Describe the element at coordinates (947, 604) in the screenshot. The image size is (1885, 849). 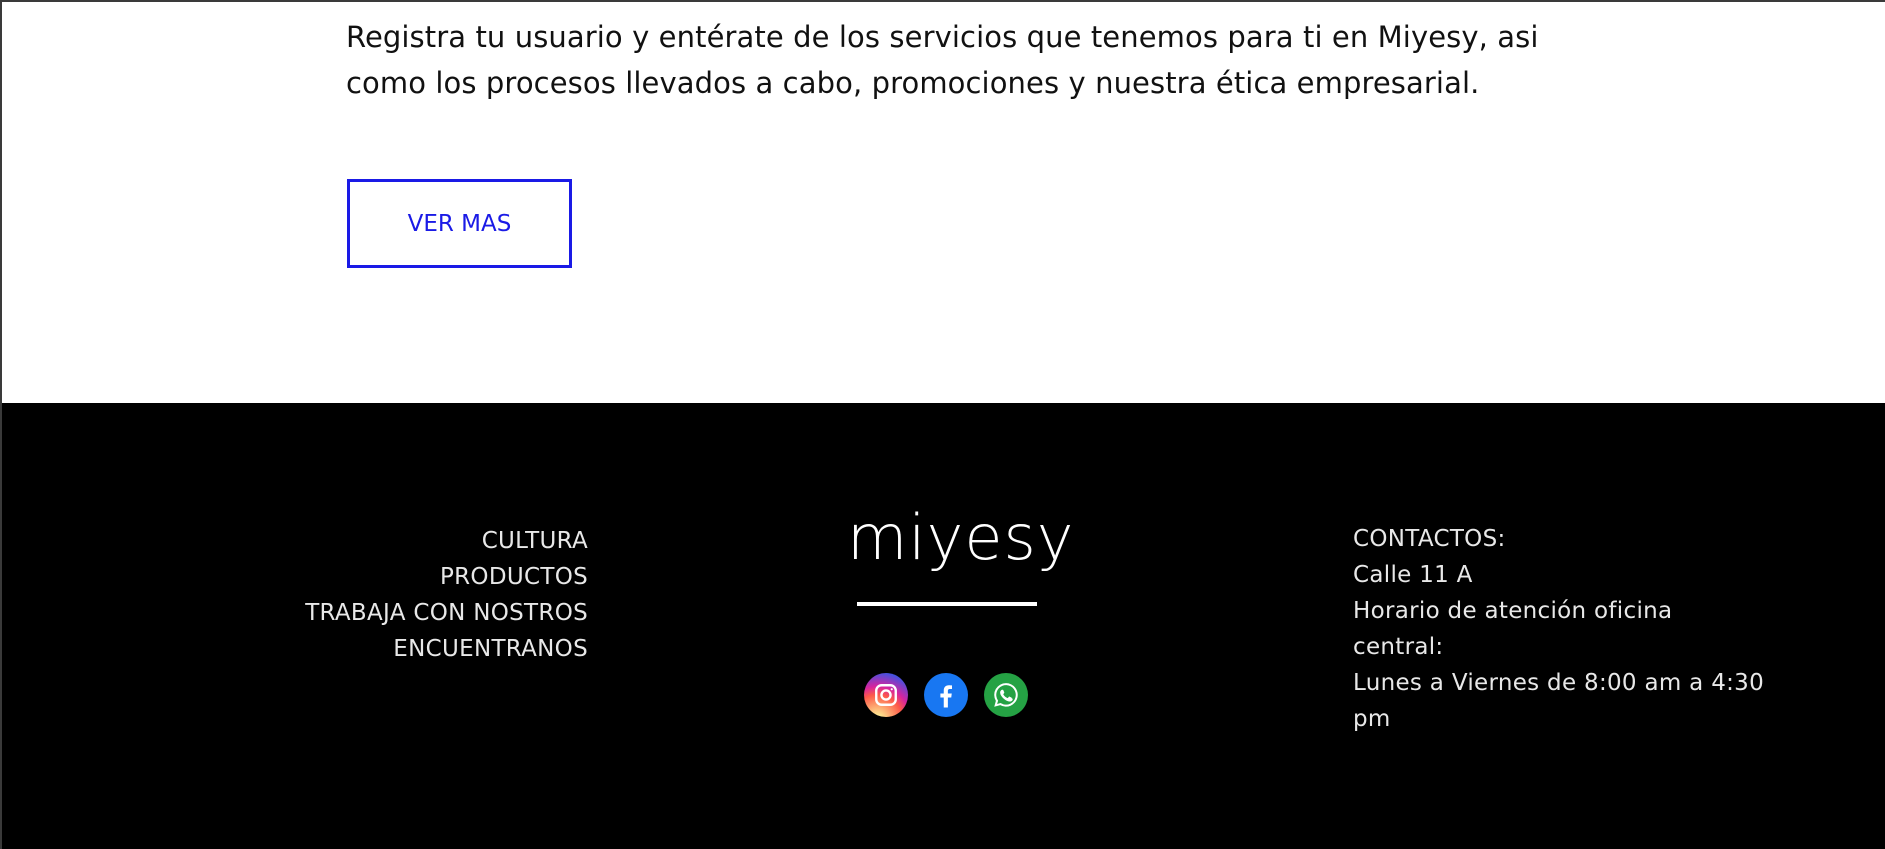
I see `brand-divider` at that location.